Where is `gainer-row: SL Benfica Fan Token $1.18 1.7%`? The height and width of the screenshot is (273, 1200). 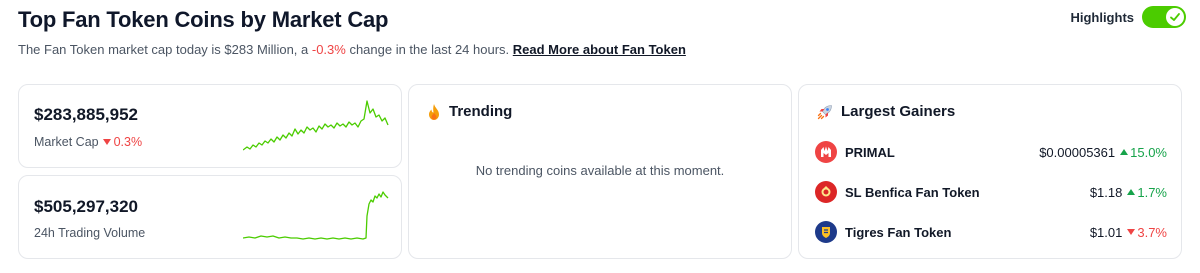 gainer-row: SL Benfica Fan Token $1.18 1.7% is located at coordinates (991, 192).